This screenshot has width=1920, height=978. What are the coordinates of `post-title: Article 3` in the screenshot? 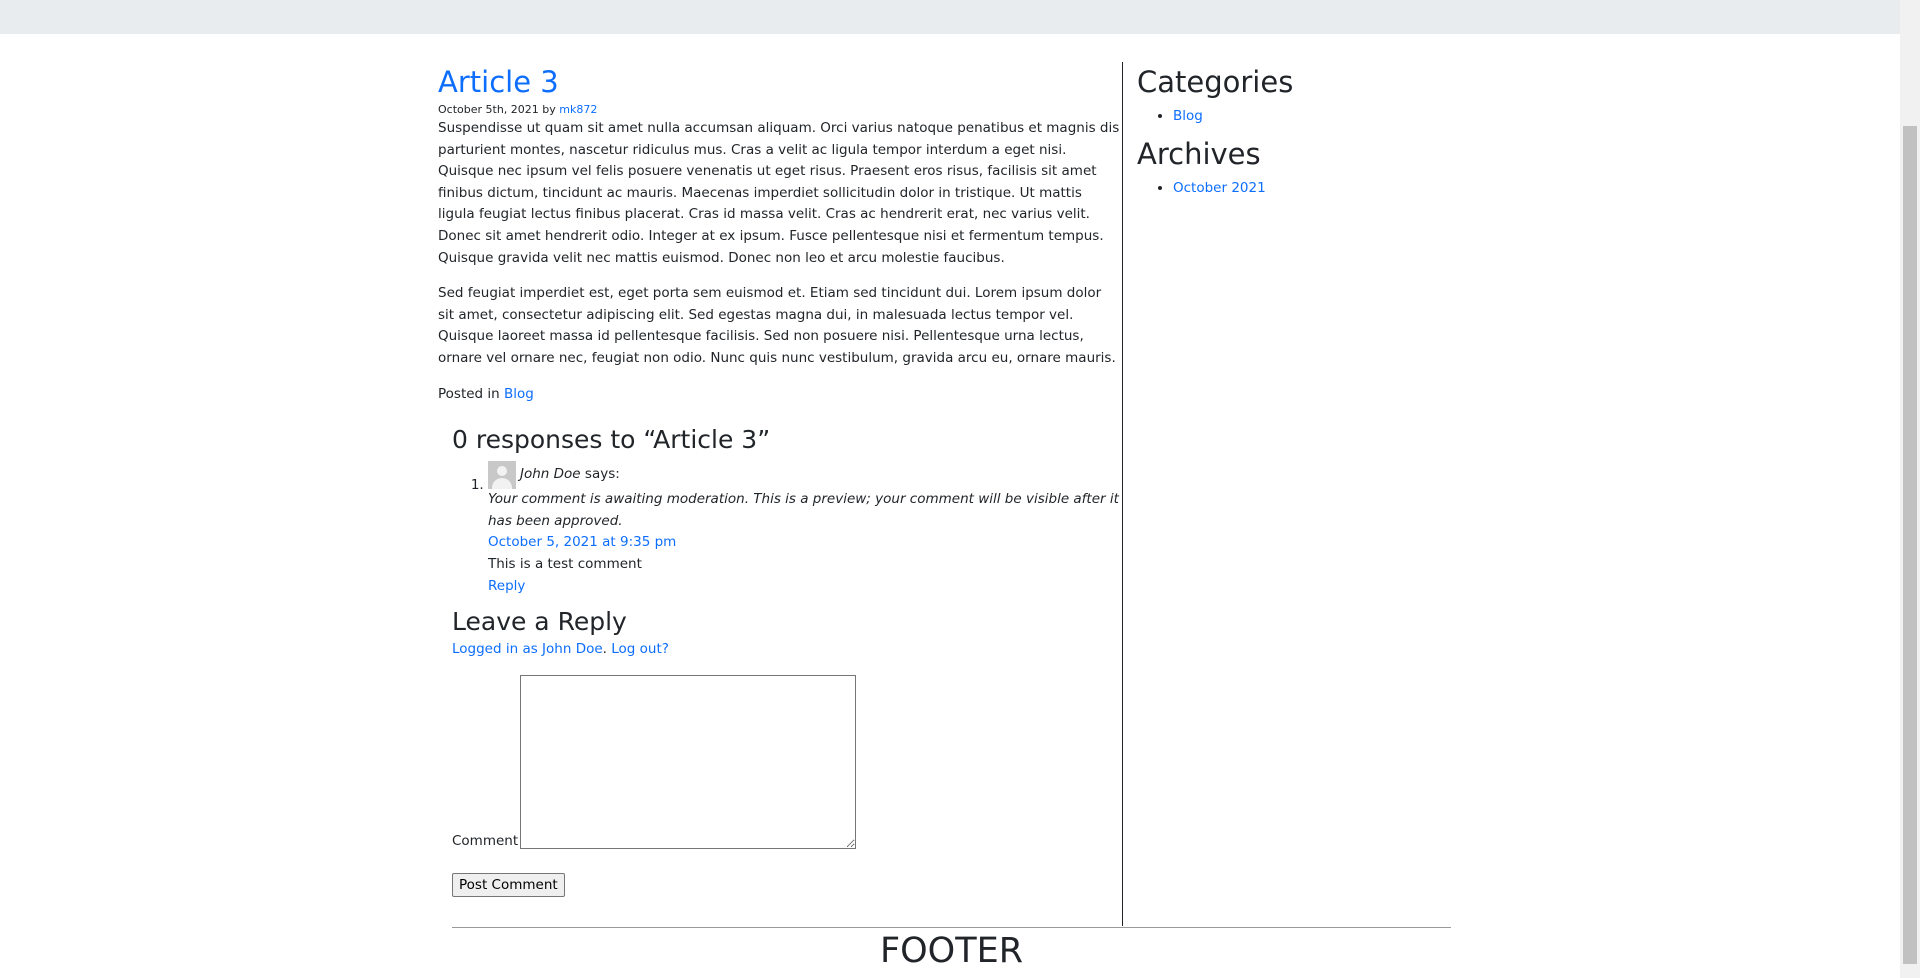 It's located at (779, 82).